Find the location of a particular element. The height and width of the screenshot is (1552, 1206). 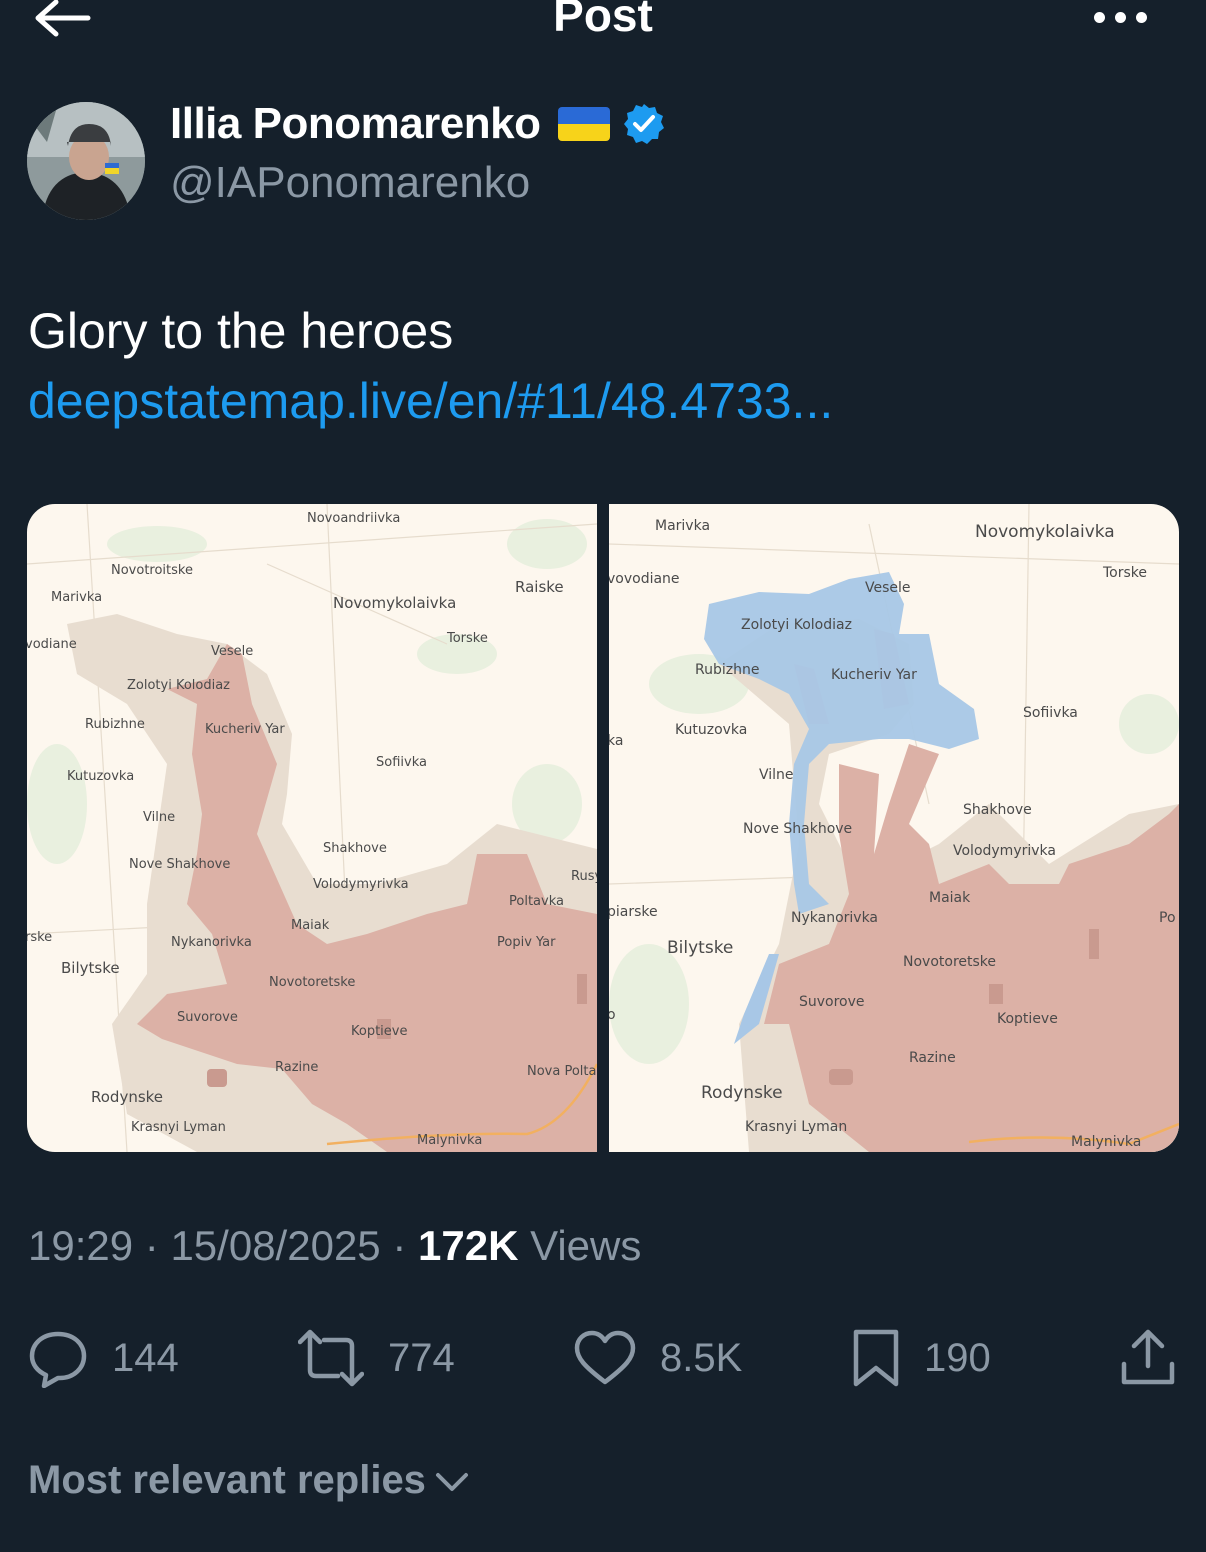

map-label: o is located at coordinates (612, 1015).